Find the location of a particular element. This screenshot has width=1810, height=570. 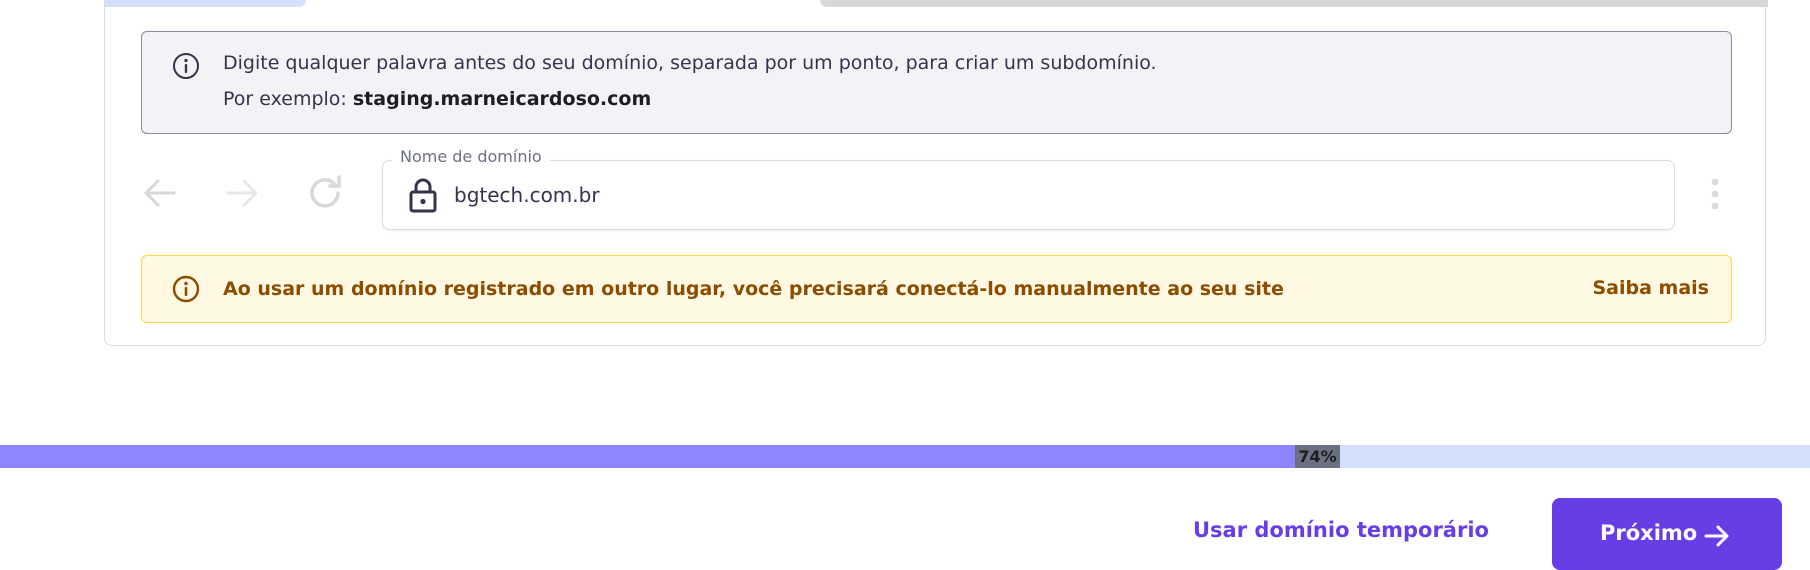

info-example-value: staging.marneicardoso.com is located at coordinates (502, 99).